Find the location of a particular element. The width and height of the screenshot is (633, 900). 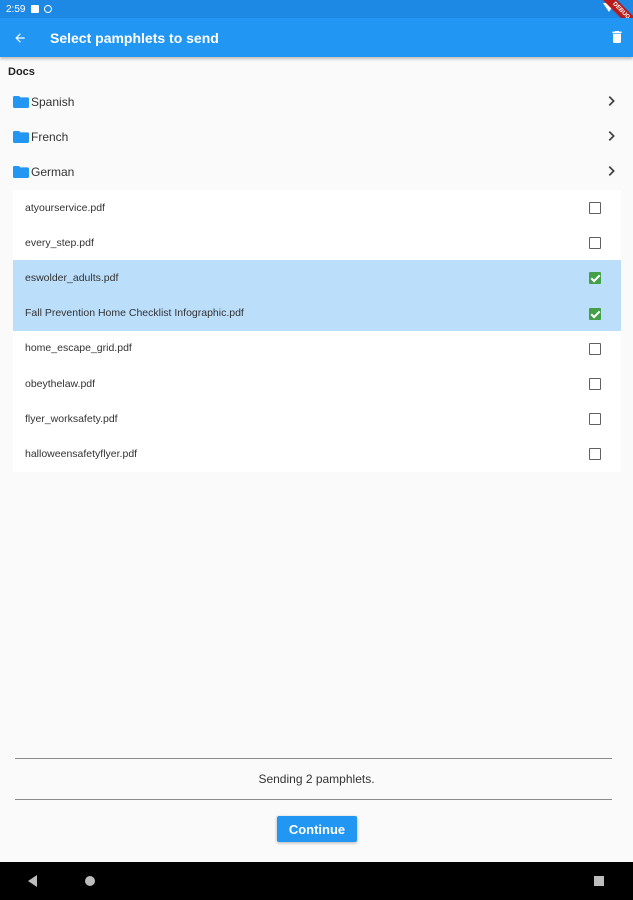

file-row: atyourservice.pdf is located at coordinates (317, 207).